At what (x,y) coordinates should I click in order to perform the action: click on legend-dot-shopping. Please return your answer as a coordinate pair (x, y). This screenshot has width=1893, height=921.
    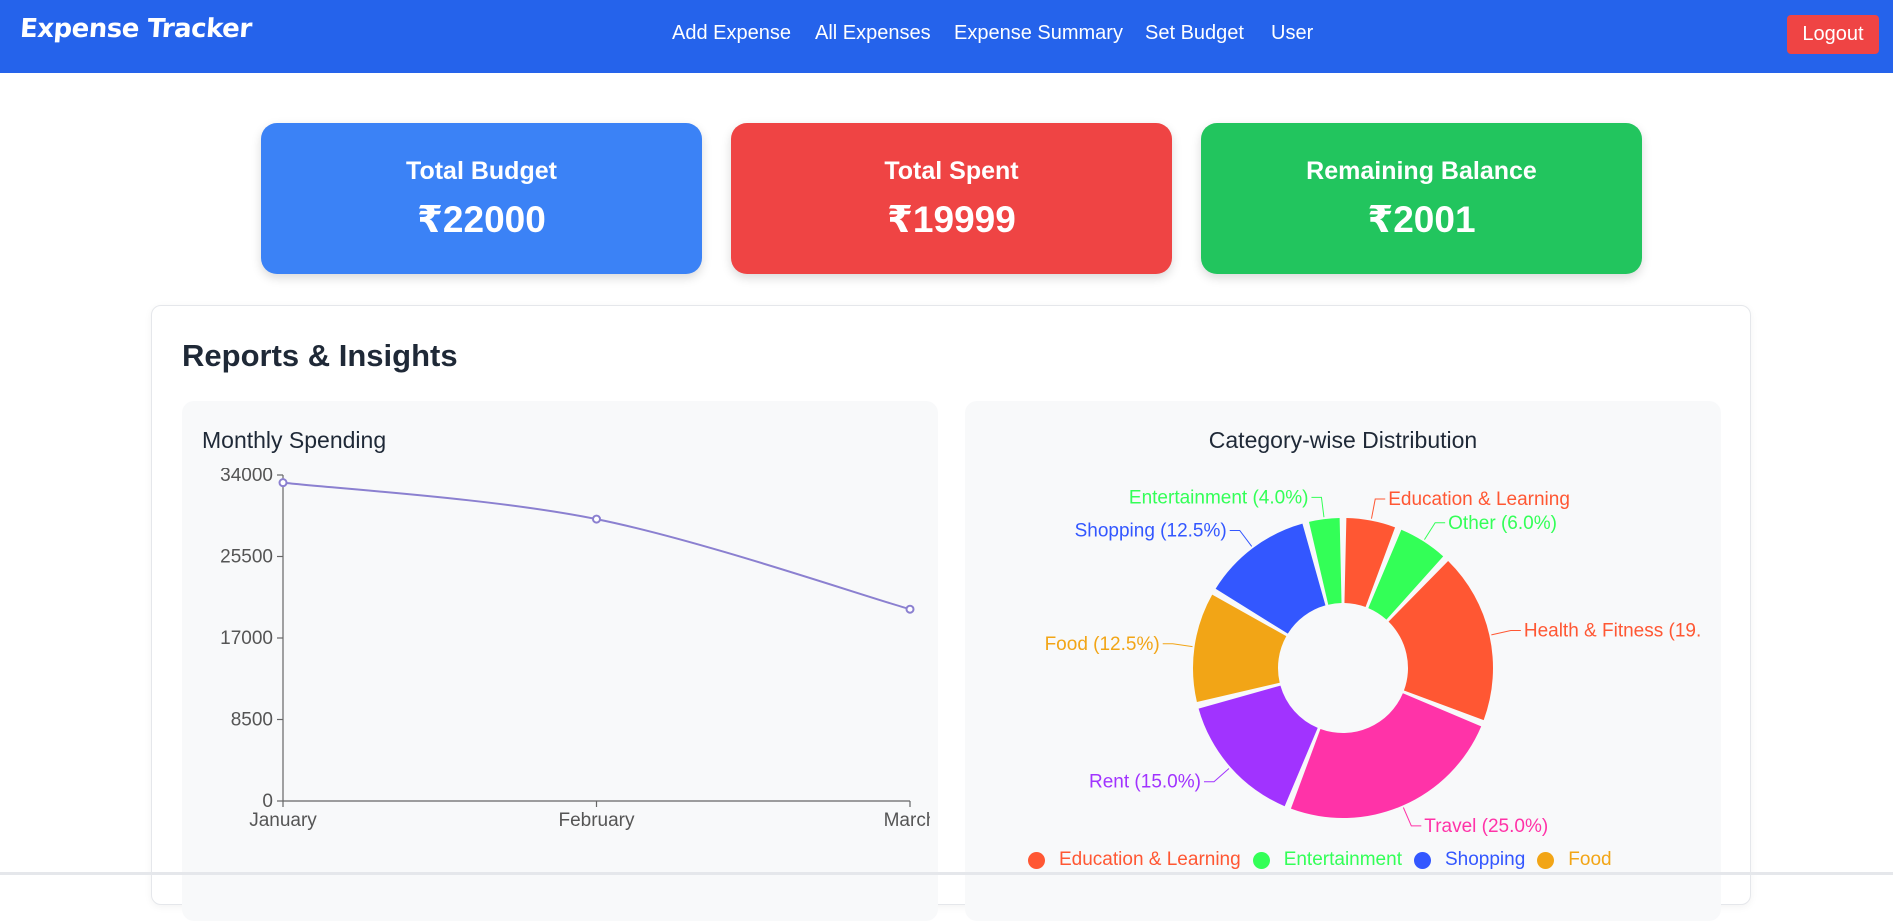
    Looking at the image, I should click on (1422, 860).